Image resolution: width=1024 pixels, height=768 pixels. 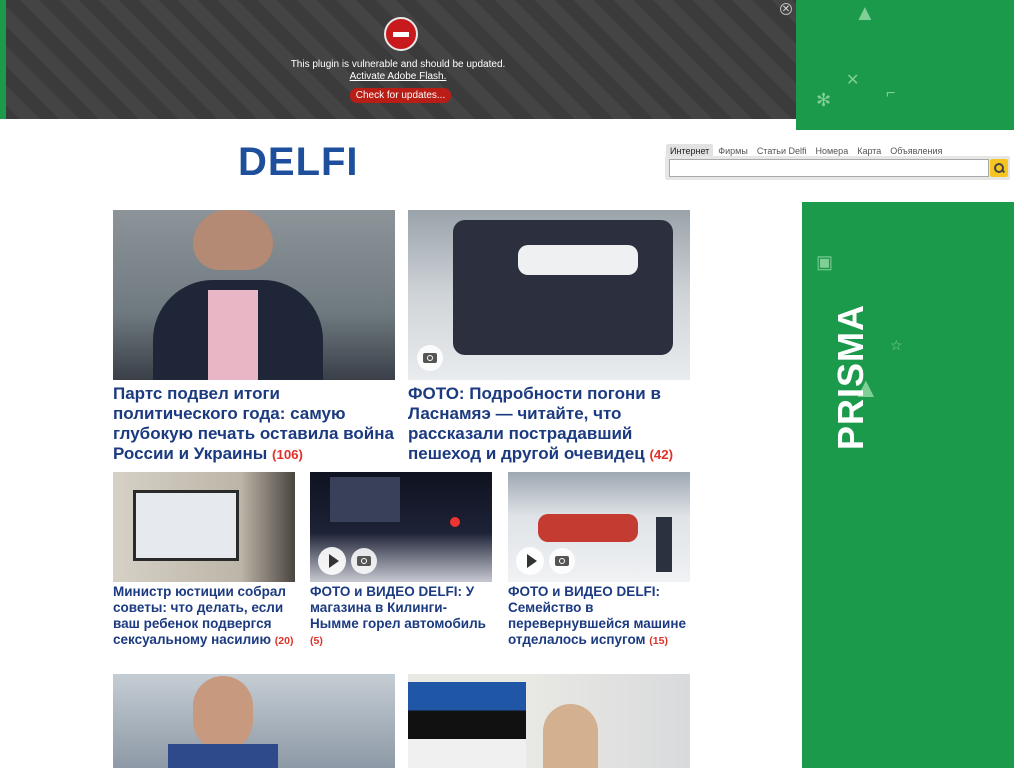 I want to click on photo-overturned-car, so click(x=588, y=528).